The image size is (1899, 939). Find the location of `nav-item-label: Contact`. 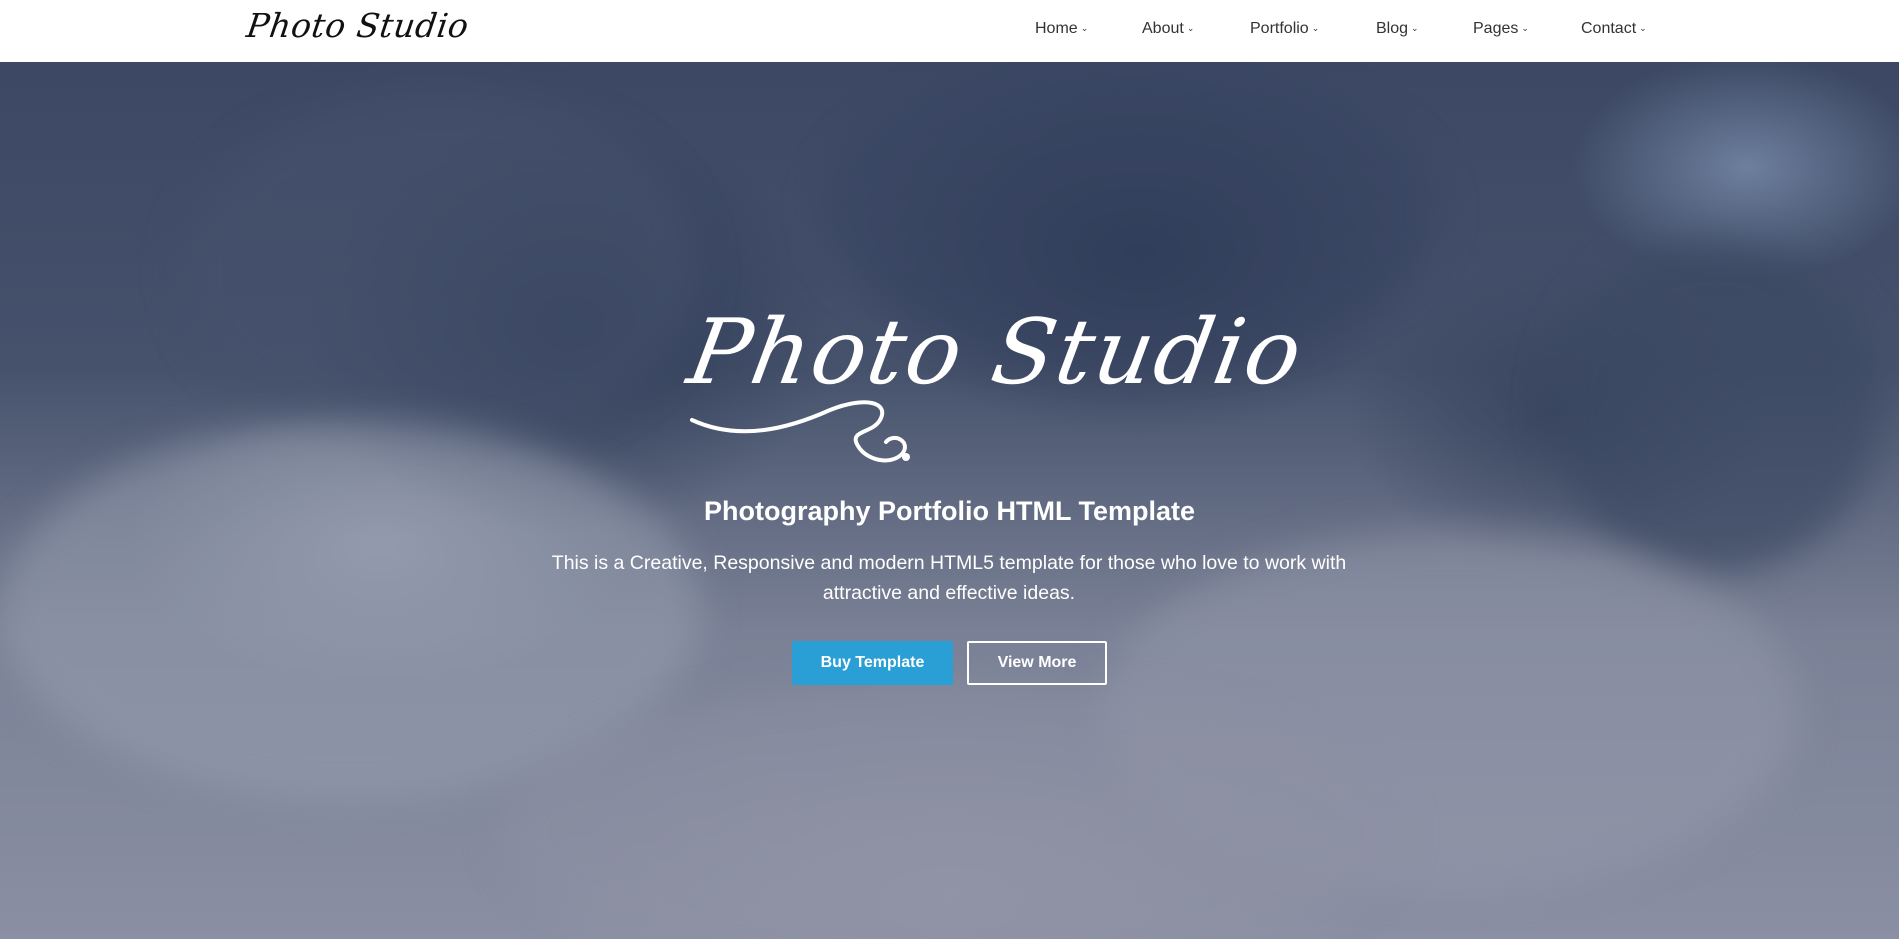

nav-item-label: Contact is located at coordinates (1609, 28).